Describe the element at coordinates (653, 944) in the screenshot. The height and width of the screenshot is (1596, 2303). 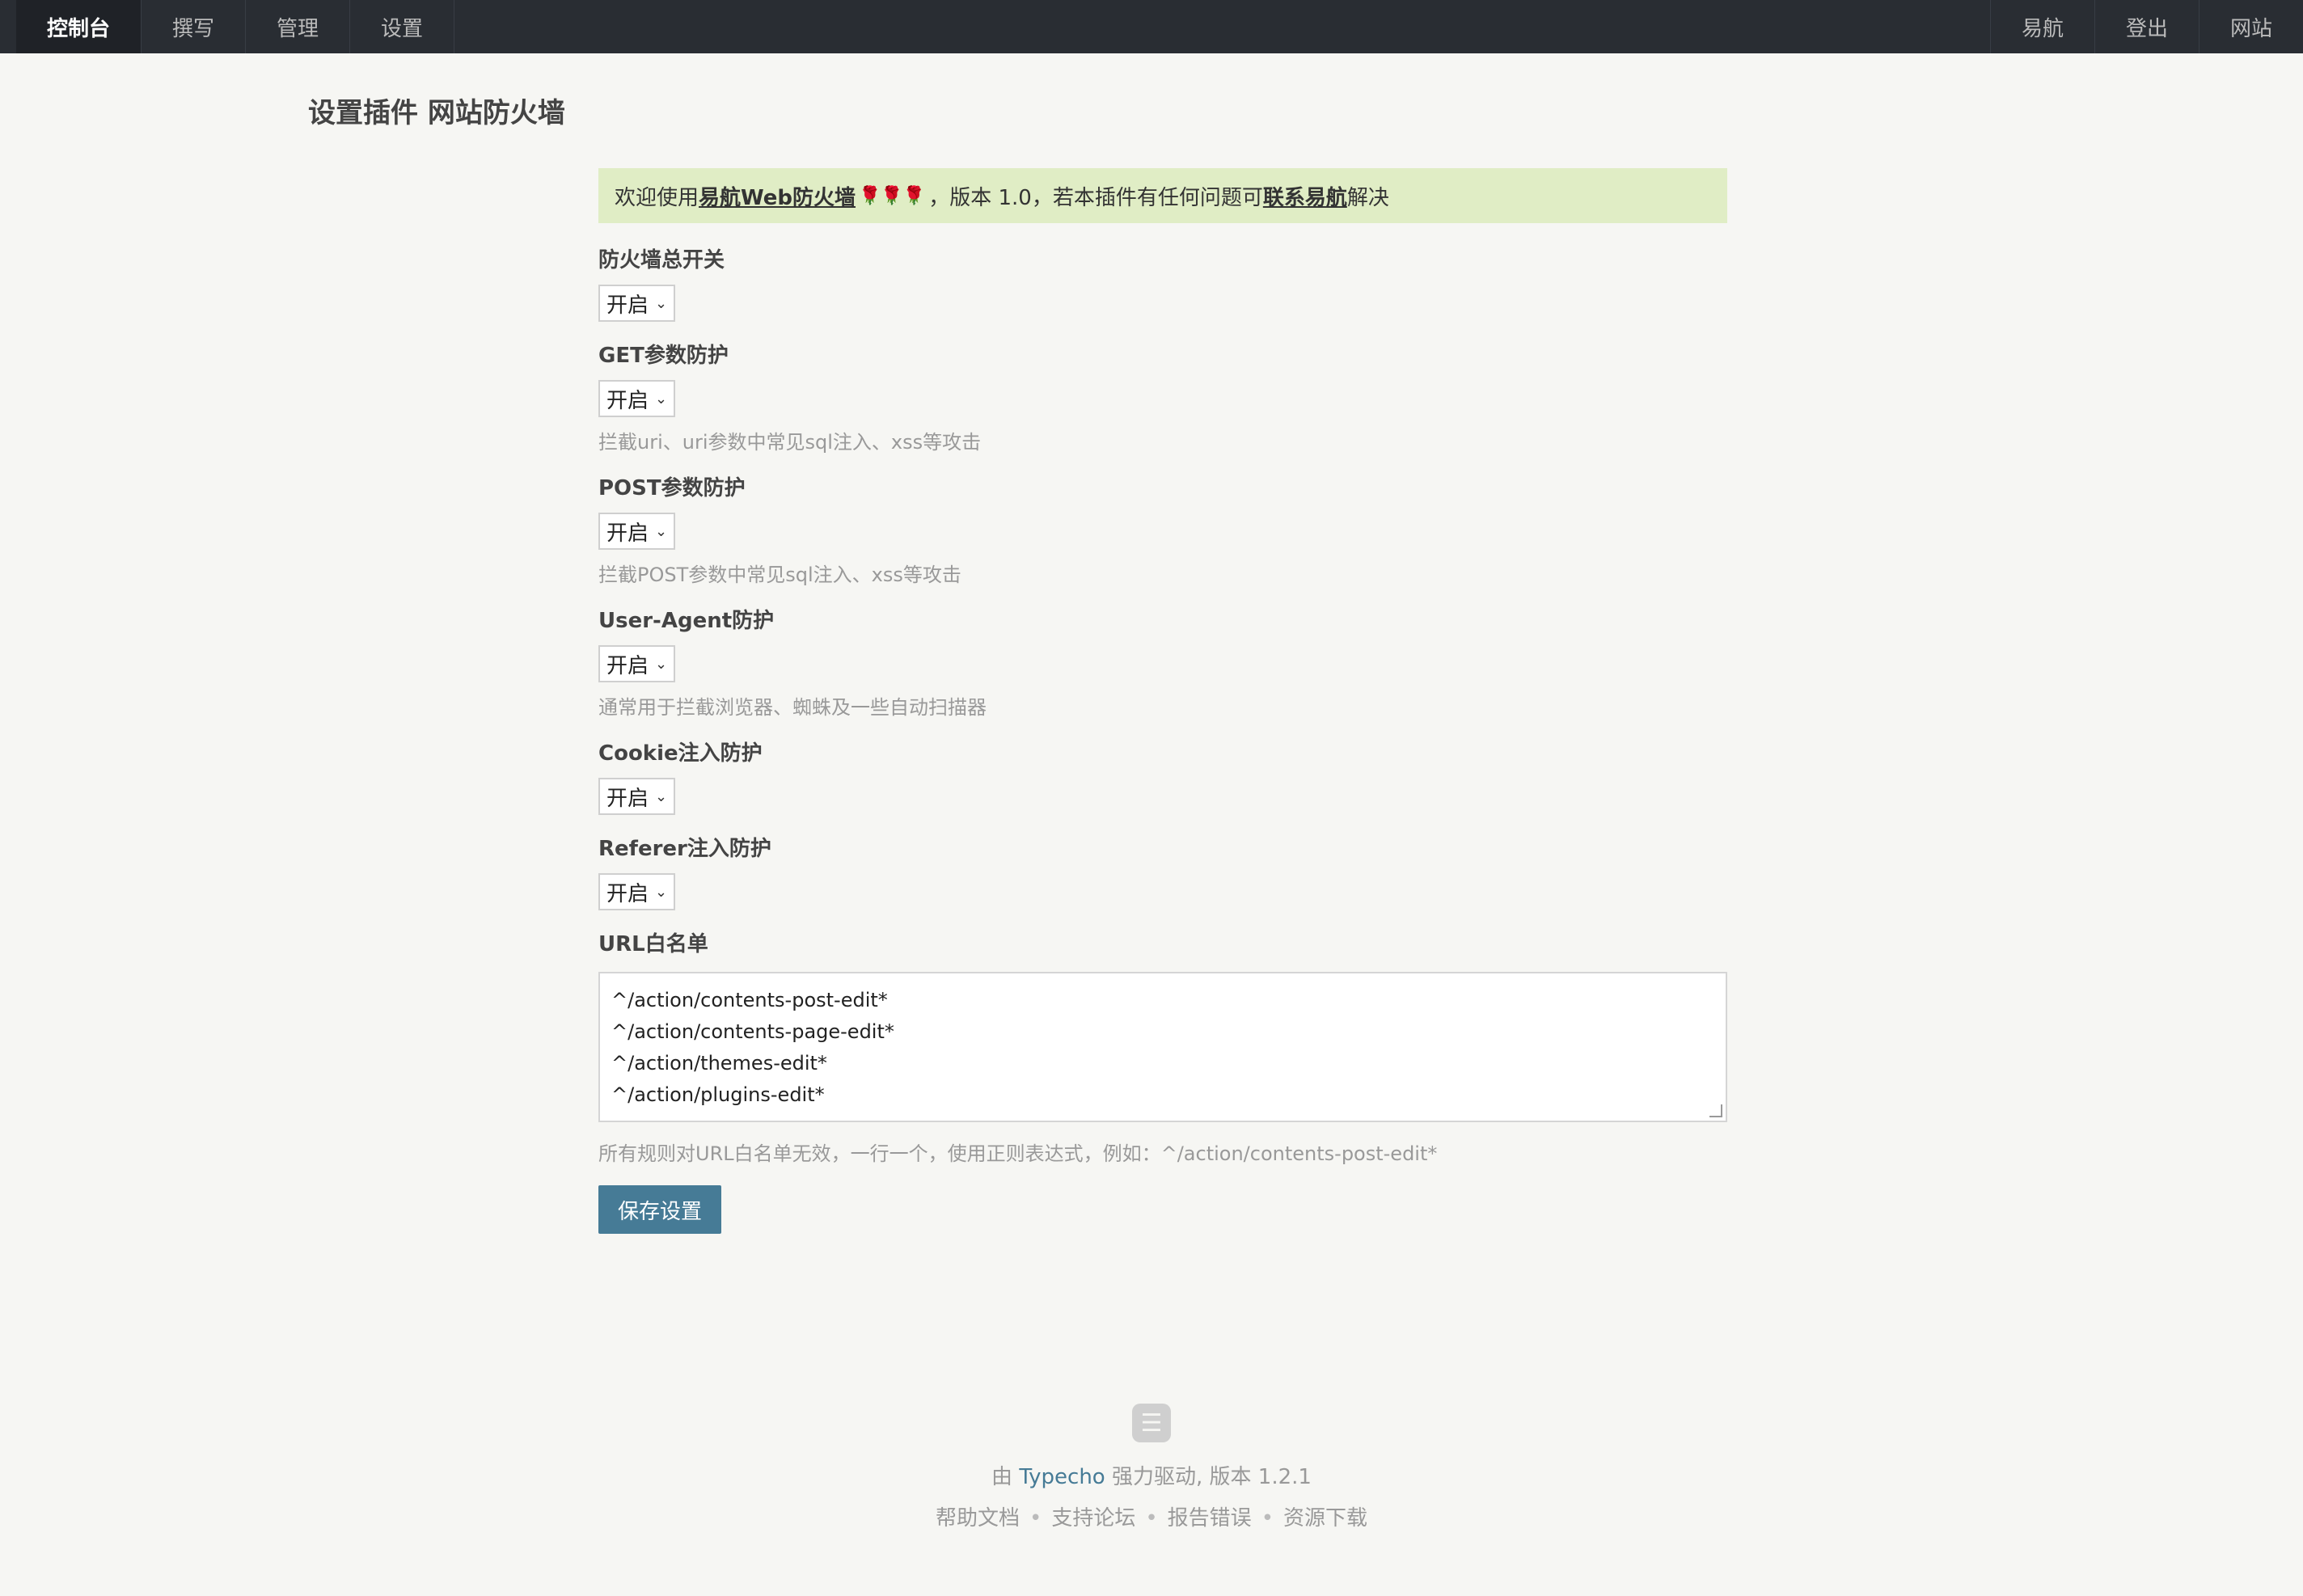
I see `field-label: URL白名单` at that location.